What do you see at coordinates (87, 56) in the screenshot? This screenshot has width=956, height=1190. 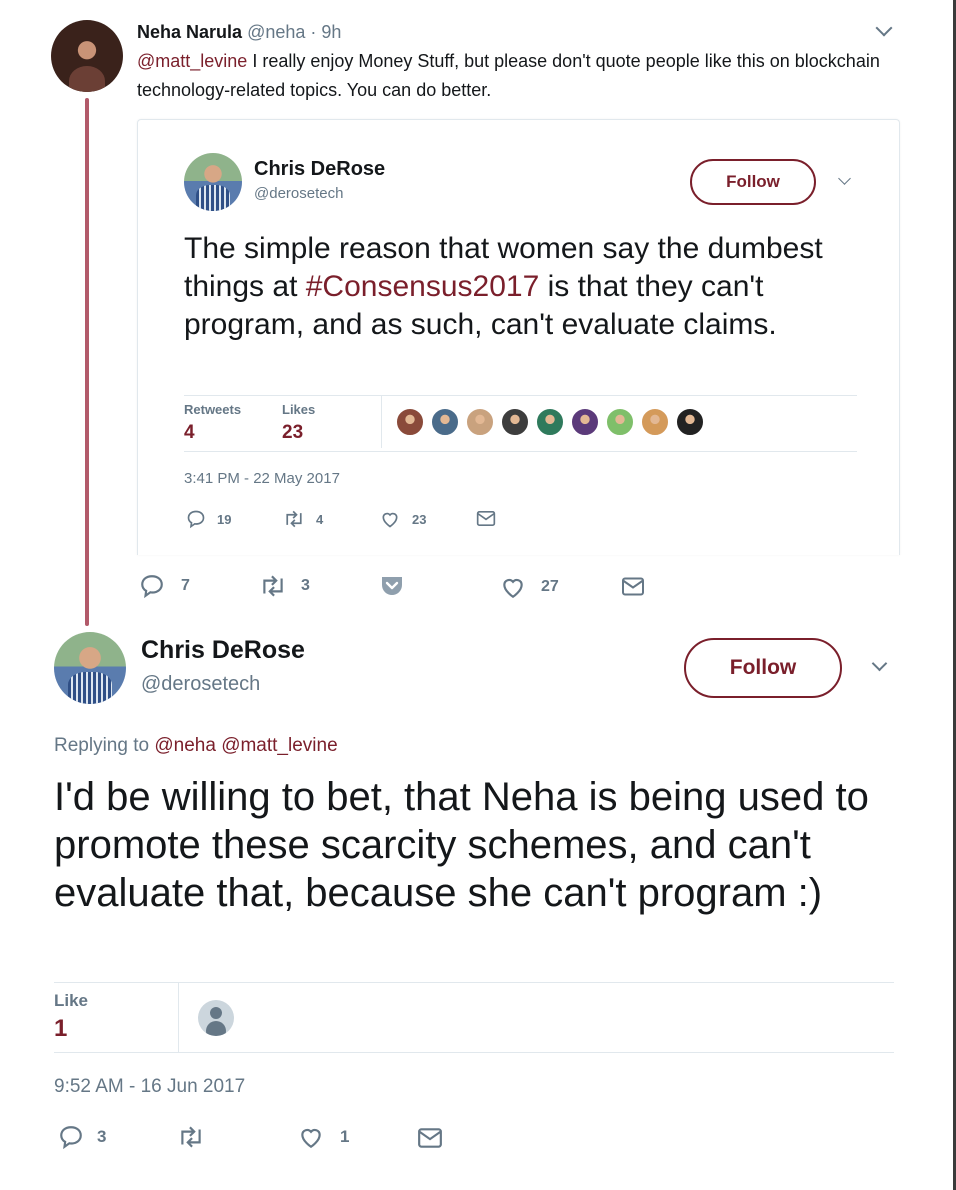 I see `avatar-neha` at bounding box center [87, 56].